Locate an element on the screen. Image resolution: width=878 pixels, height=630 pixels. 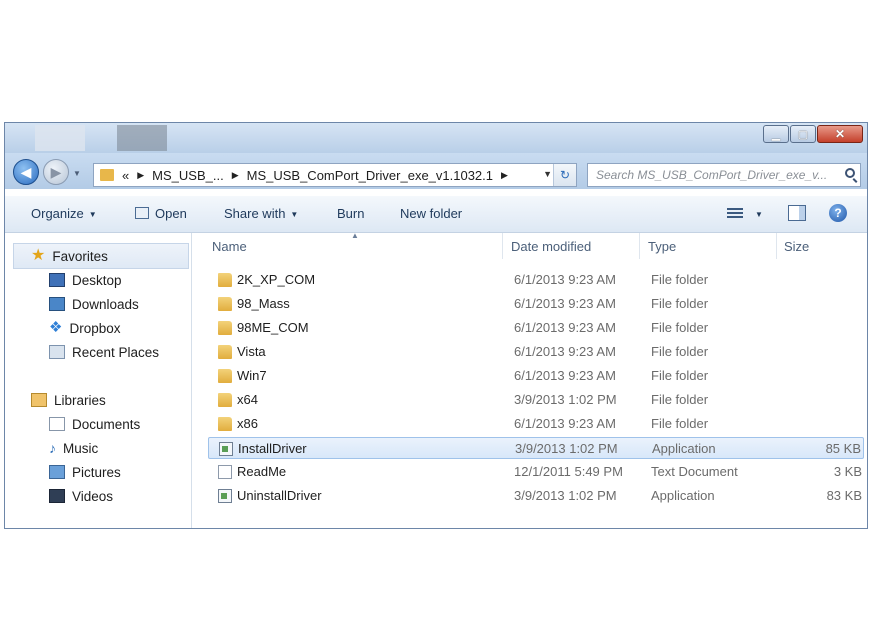
sidebar-item-favorites: ★ Favorites is located at coordinates (69, 256).